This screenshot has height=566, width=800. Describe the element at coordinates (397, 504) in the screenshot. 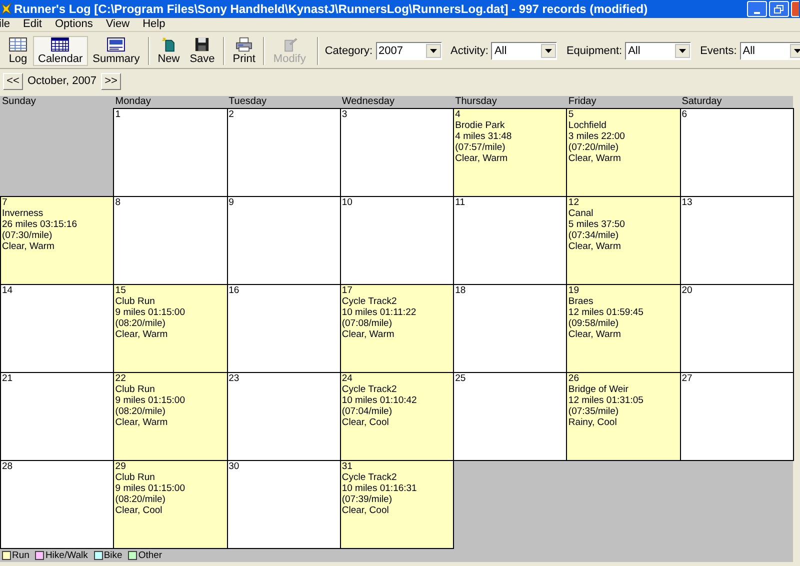

I see `day-cell: 31 Cycle Track2 10 miles 01:16:31 (07:39/mile) Clear, Cool` at that location.